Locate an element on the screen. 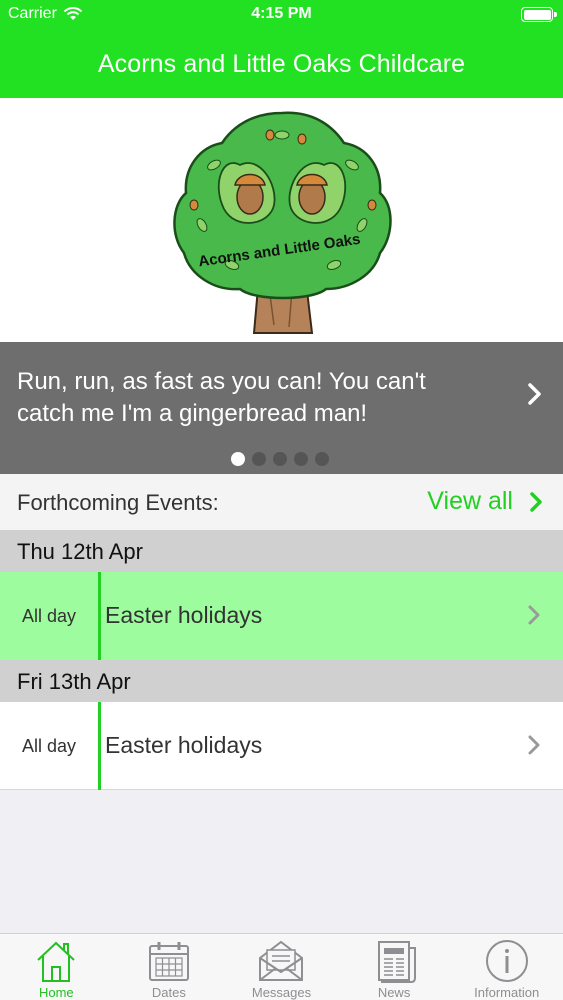 Image resolution: width=563 pixels, height=1000 pixels. nav-bar: Acorns and Little Oaks Childcare is located at coordinates (281, 64).